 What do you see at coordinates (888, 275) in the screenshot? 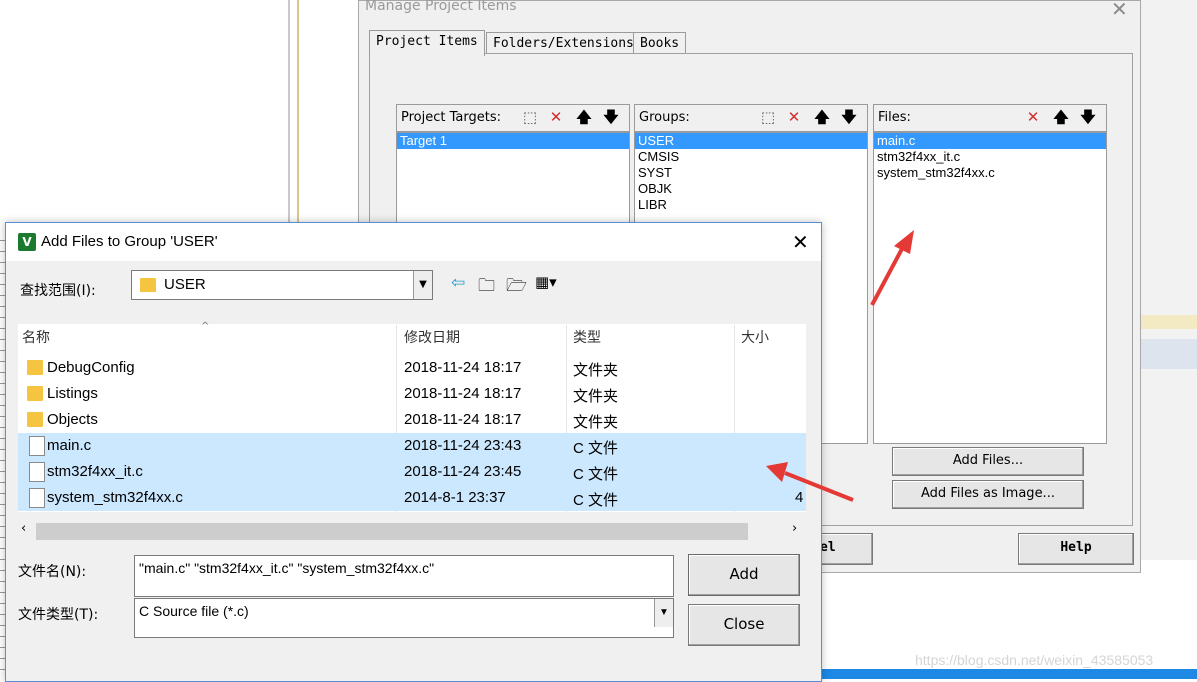
I see `annotation-arrow-files` at bounding box center [888, 275].